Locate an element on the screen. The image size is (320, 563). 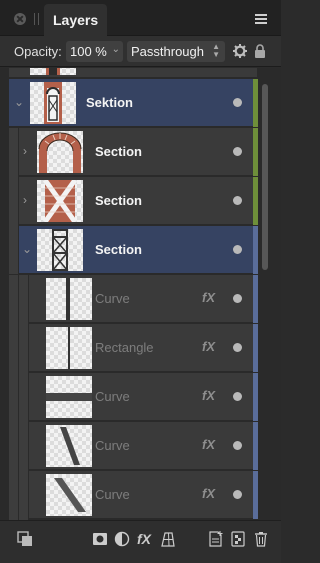
layer-row-partial is located at coordinates (133, 73).